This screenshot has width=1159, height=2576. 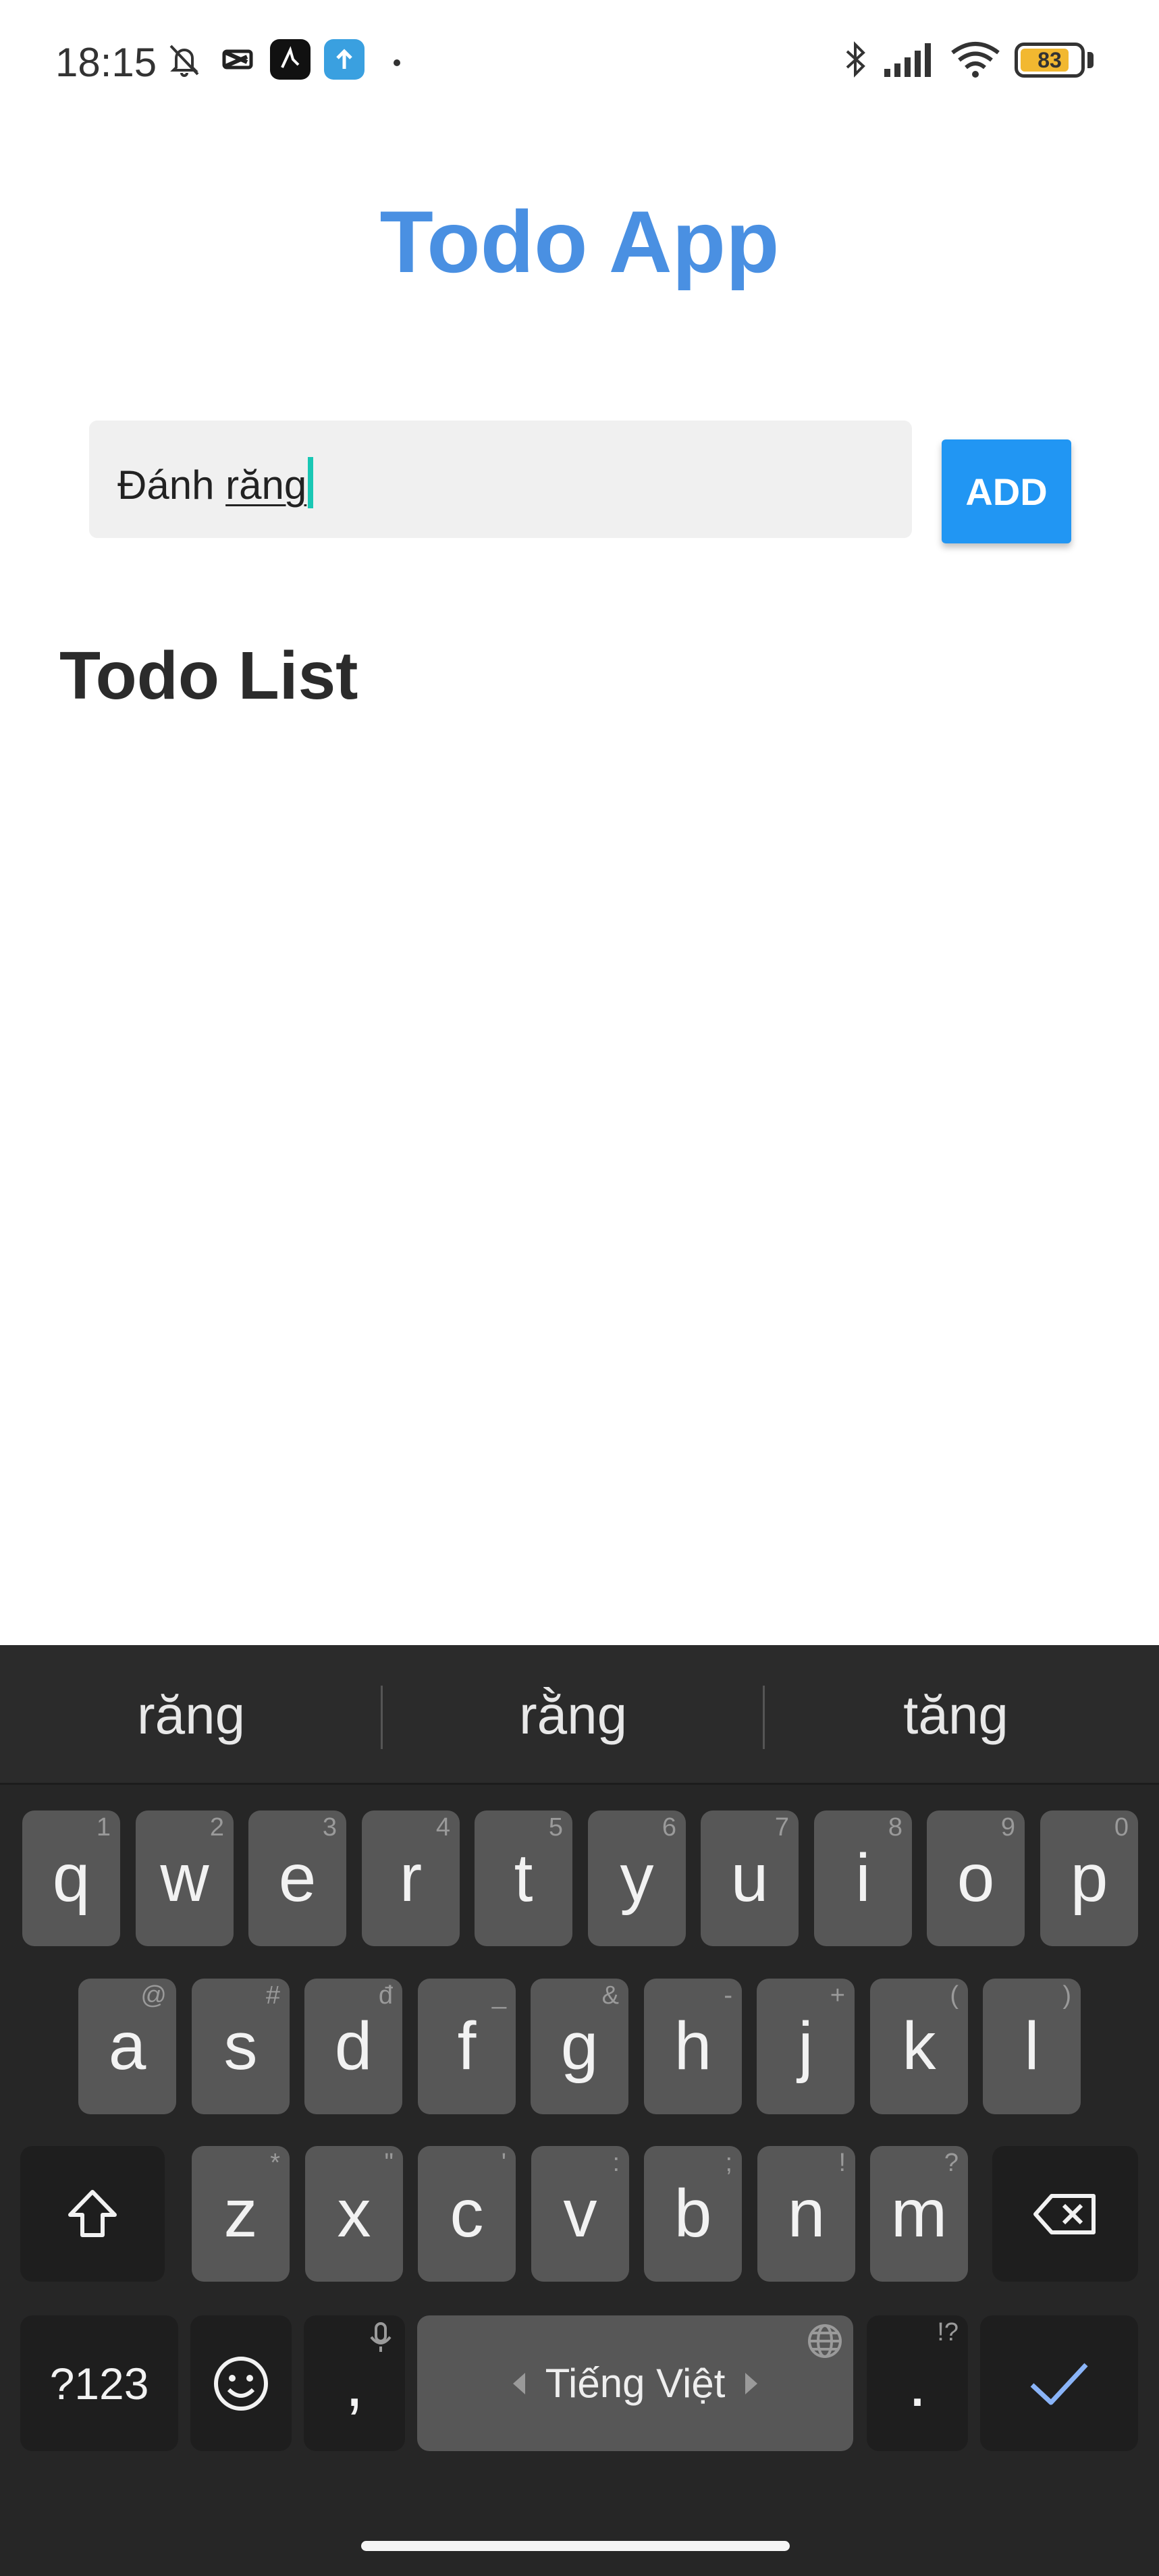 I want to click on key-label: b, so click(x=693, y=2214).